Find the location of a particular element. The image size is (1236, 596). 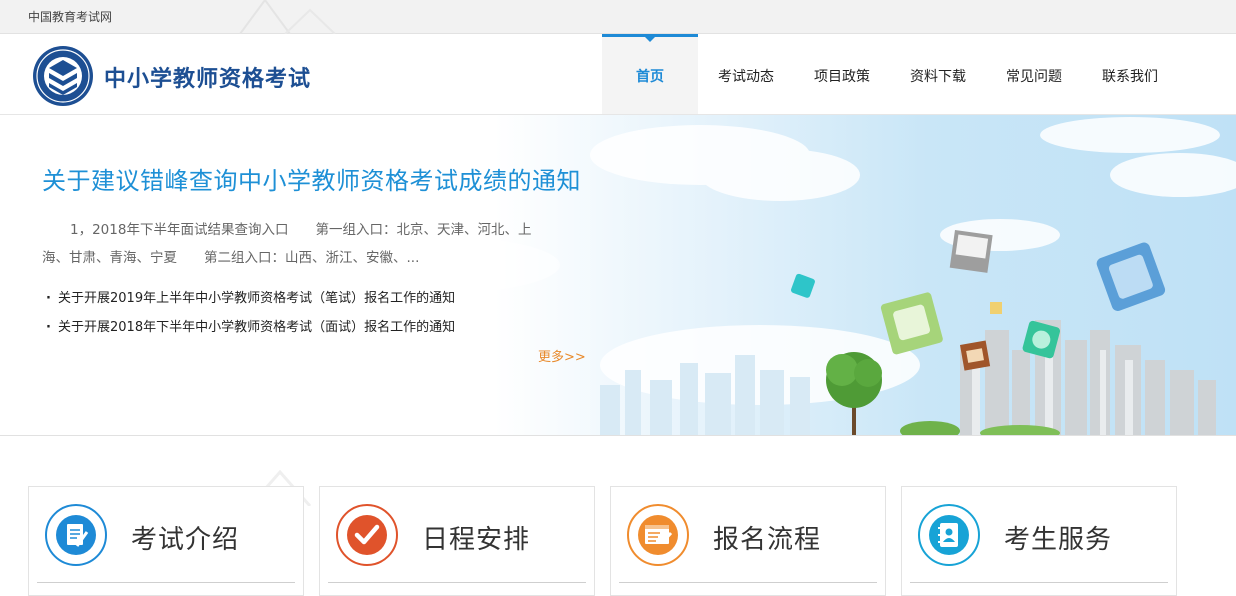

news-item: · 关于开展2018年下半年中小学教师资格考试（面试）报名工作的通知 is located at coordinates (250, 330).